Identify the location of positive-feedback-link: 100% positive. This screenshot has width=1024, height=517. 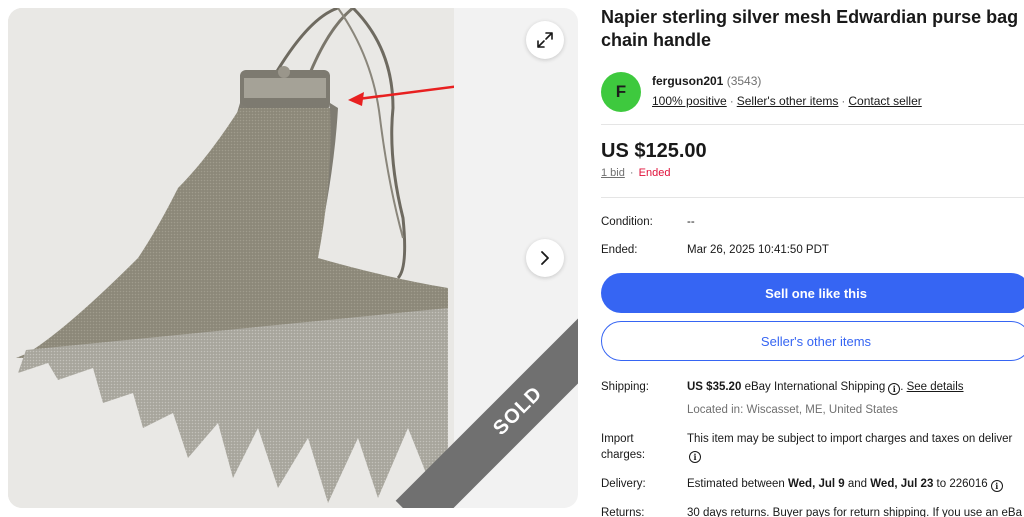
(689, 101).